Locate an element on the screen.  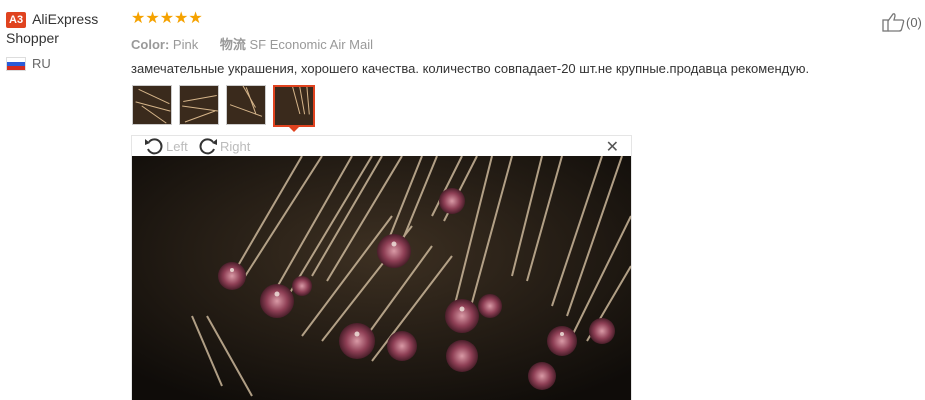
reviewer-info: A3 AliExpress Shopper RU is located at coordinates (61, 40).